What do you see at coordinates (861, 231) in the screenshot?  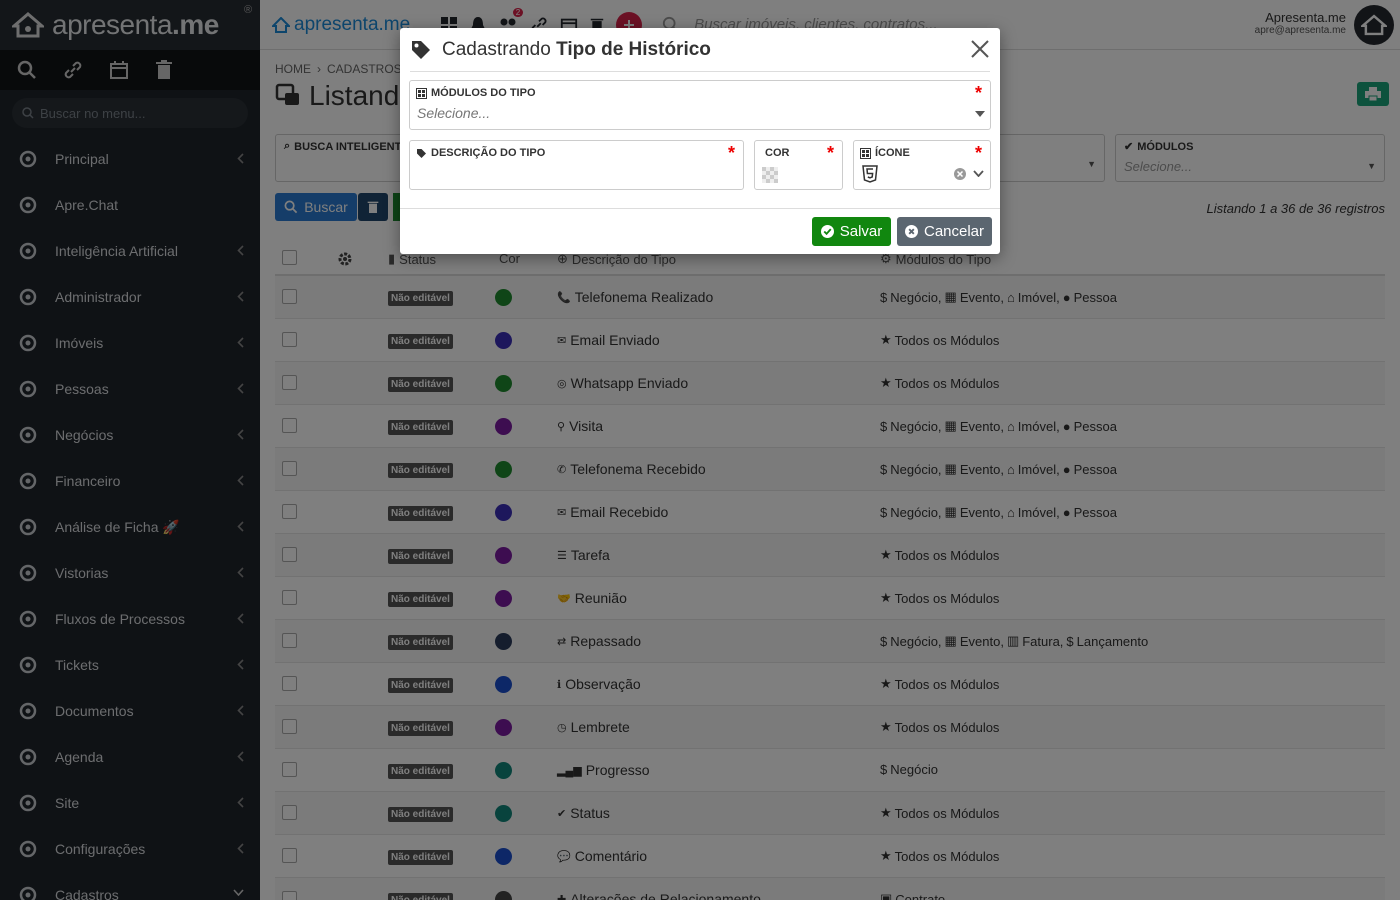 I see `save-button-label: Salvar` at bounding box center [861, 231].